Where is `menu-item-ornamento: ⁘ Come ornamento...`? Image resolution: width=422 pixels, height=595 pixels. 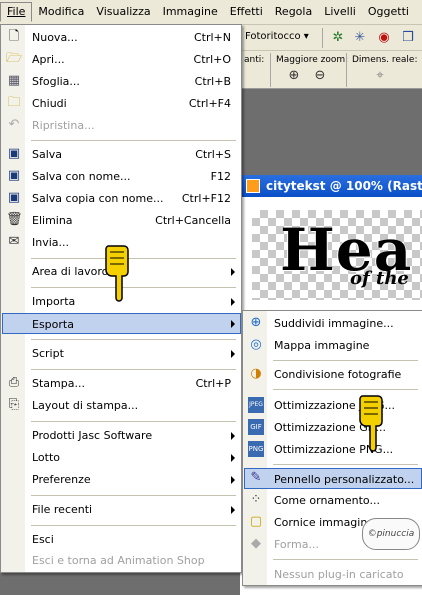
menu-item-ornamento: ⁘ Come ornamento... is located at coordinates (333, 500).